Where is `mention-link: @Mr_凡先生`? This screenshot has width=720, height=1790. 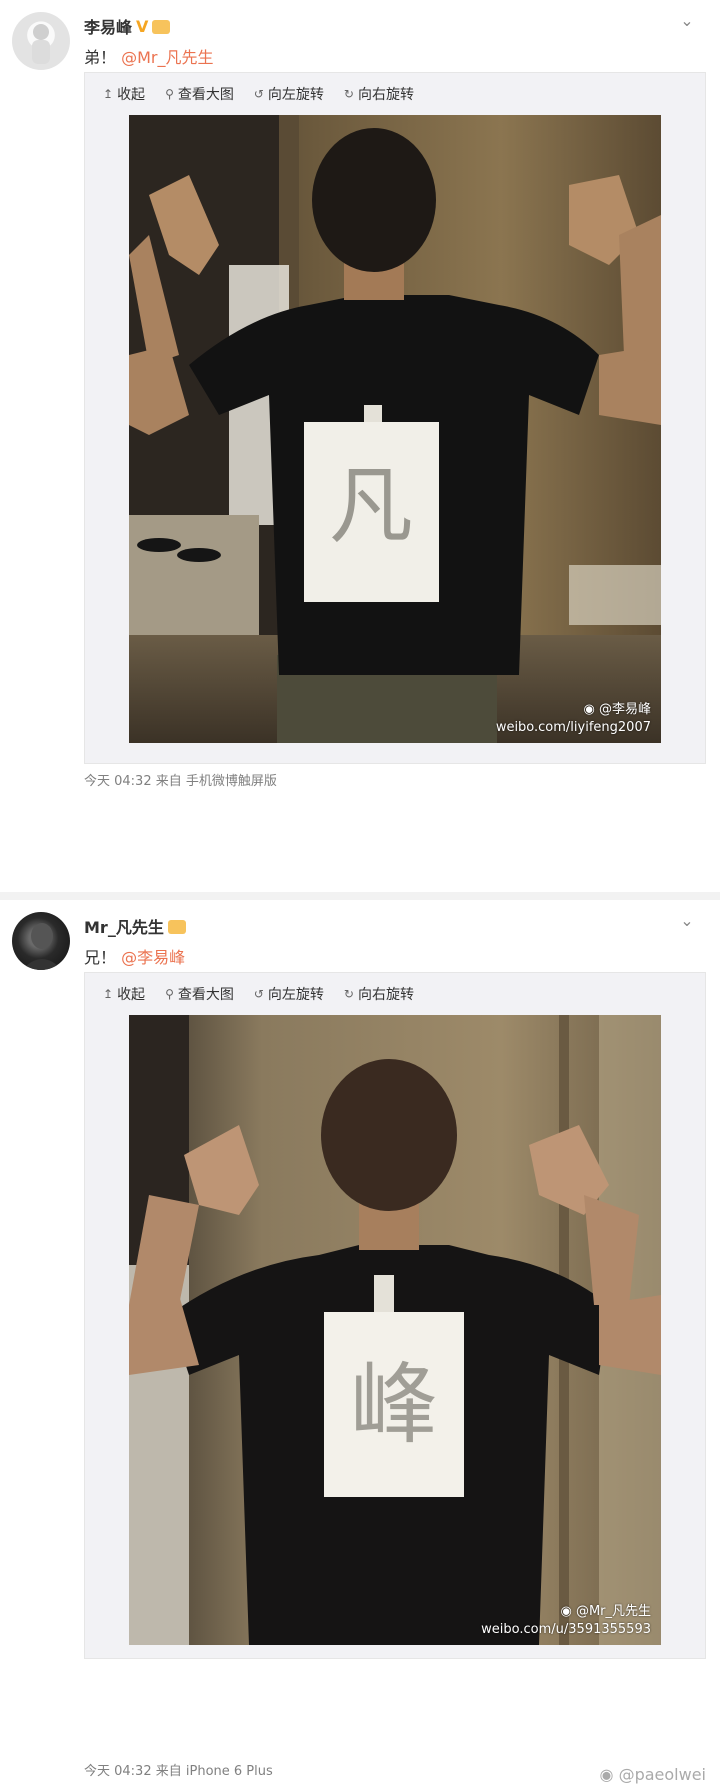 mention-link: @Mr_凡先生 is located at coordinates (167, 57).